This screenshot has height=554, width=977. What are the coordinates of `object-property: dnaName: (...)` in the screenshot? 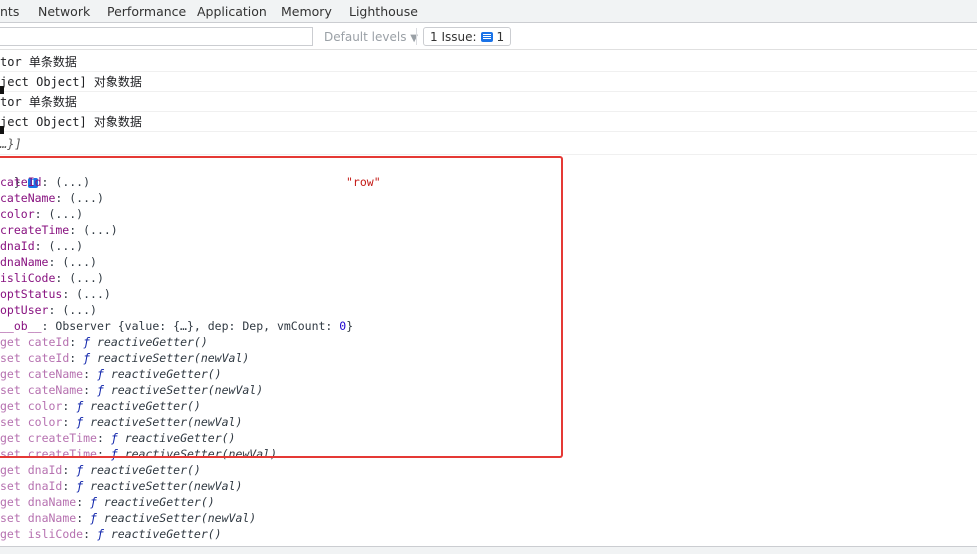 It's located at (488, 262).